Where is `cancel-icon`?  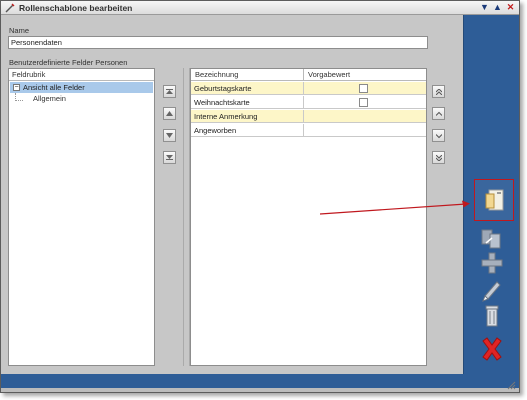 cancel-icon is located at coordinates (492, 349).